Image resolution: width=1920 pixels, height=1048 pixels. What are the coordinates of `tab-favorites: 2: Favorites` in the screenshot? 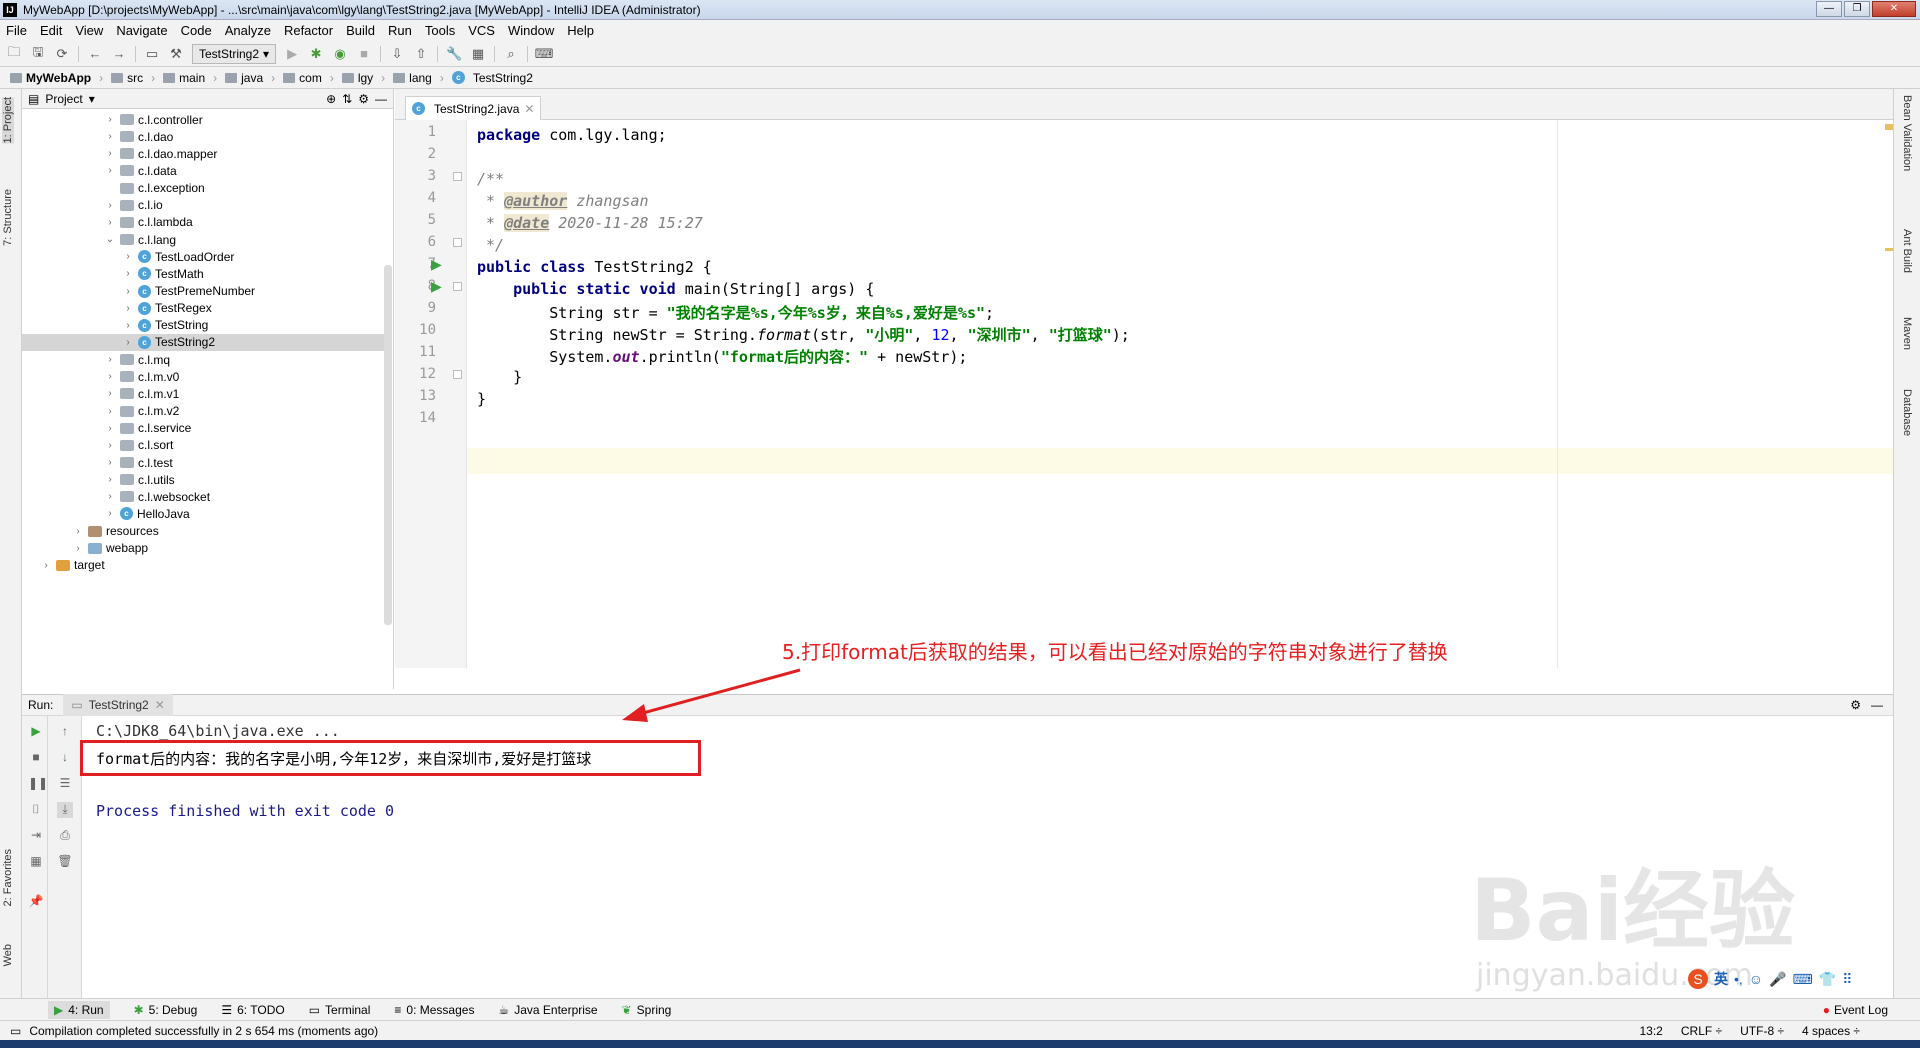 It's located at (8, 877).